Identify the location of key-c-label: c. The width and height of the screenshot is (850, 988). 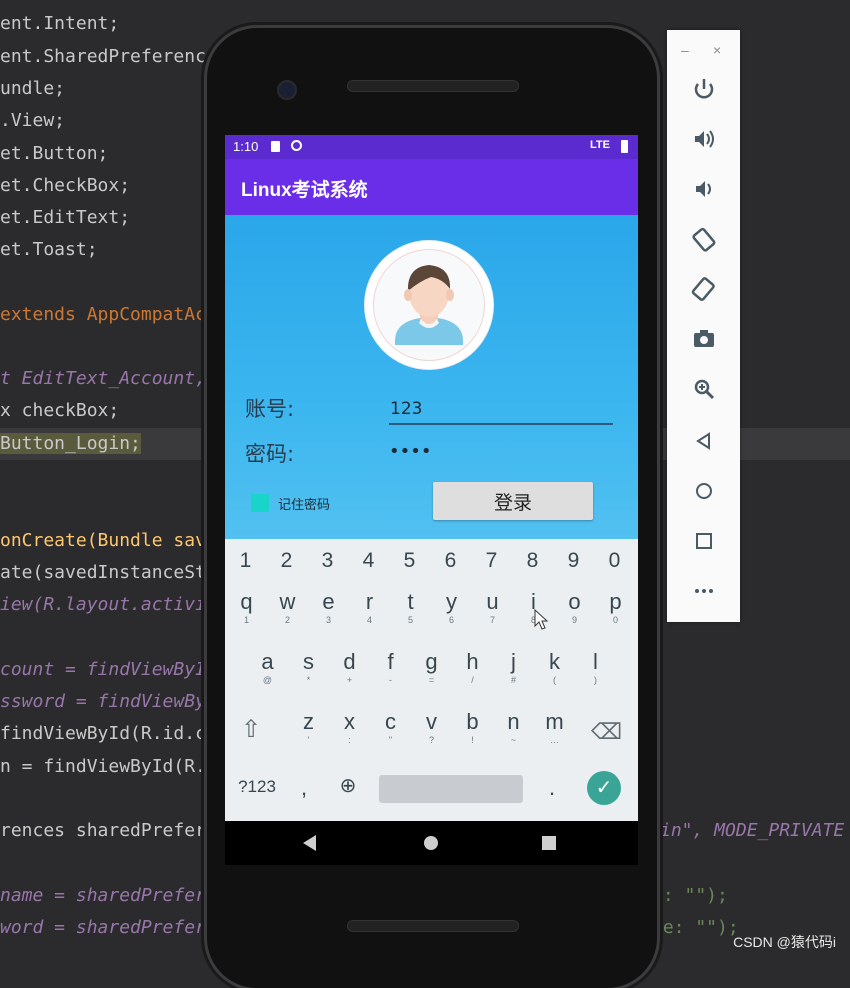
(390, 721).